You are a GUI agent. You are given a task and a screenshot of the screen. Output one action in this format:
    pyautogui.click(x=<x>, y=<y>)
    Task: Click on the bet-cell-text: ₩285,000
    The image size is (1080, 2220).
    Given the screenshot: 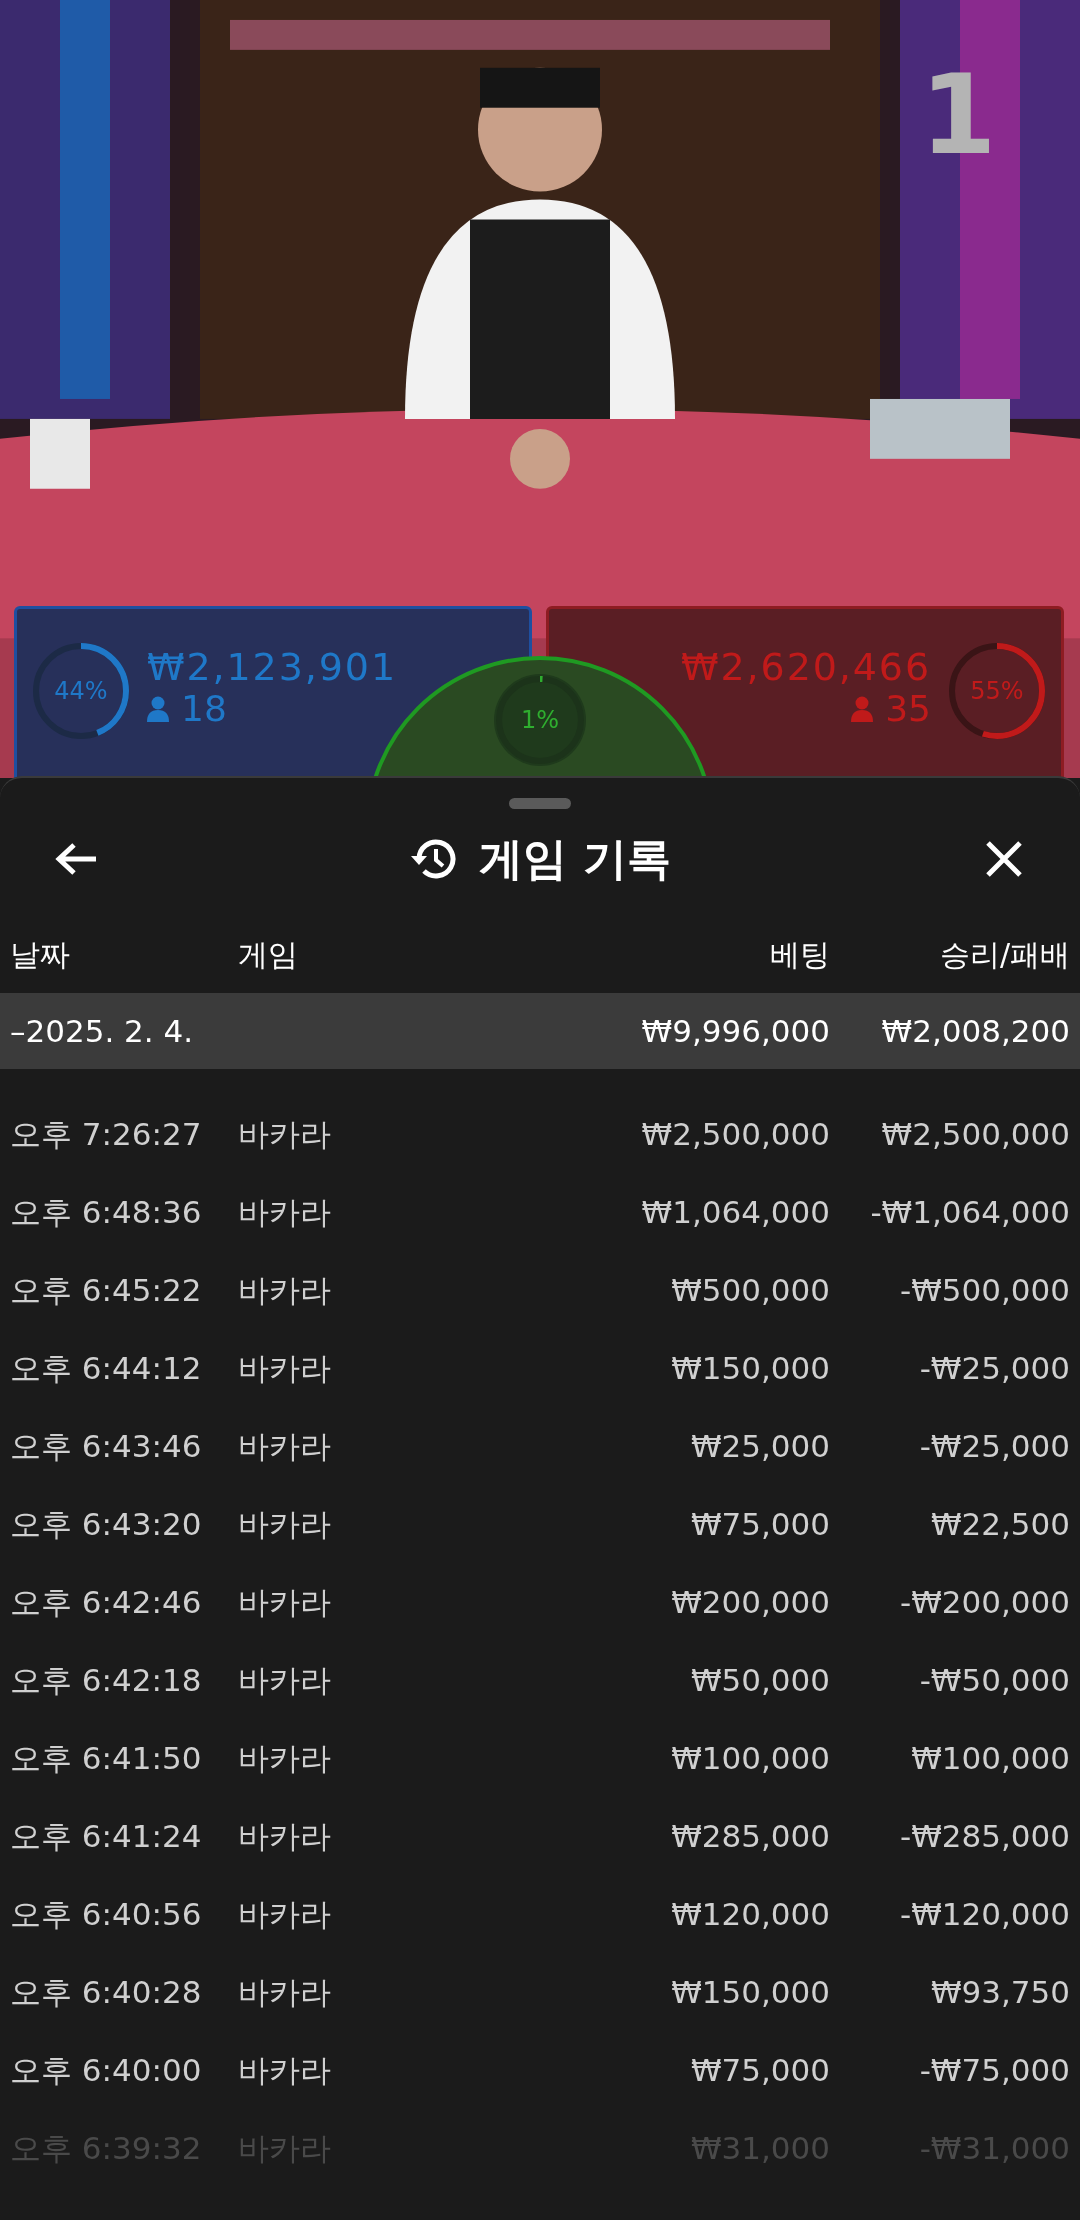 What is the action you would take?
    pyautogui.click(x=750, y=1836)
    